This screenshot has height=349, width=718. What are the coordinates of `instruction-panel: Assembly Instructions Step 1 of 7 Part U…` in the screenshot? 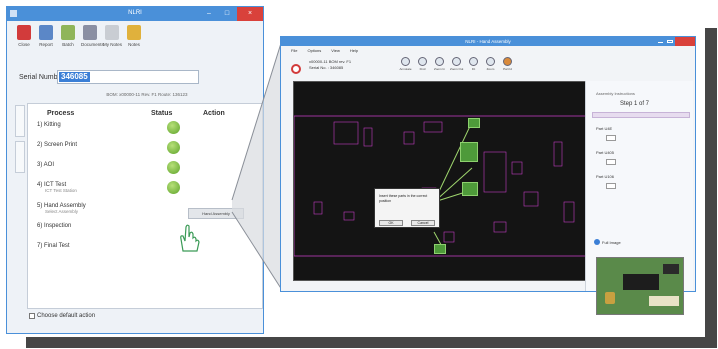 It's located at (639, 198).